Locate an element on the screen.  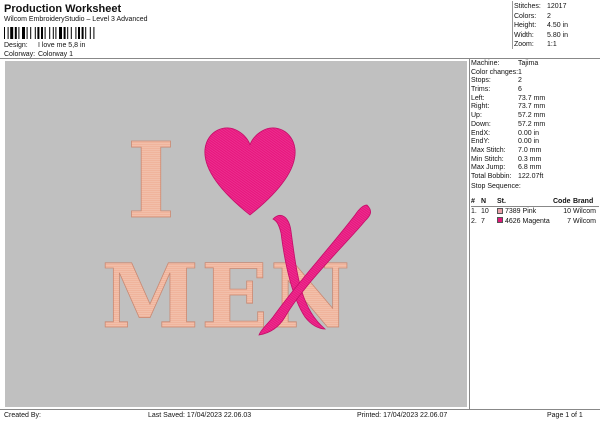
detail-value: 2 is located at coordinates (520, 81).